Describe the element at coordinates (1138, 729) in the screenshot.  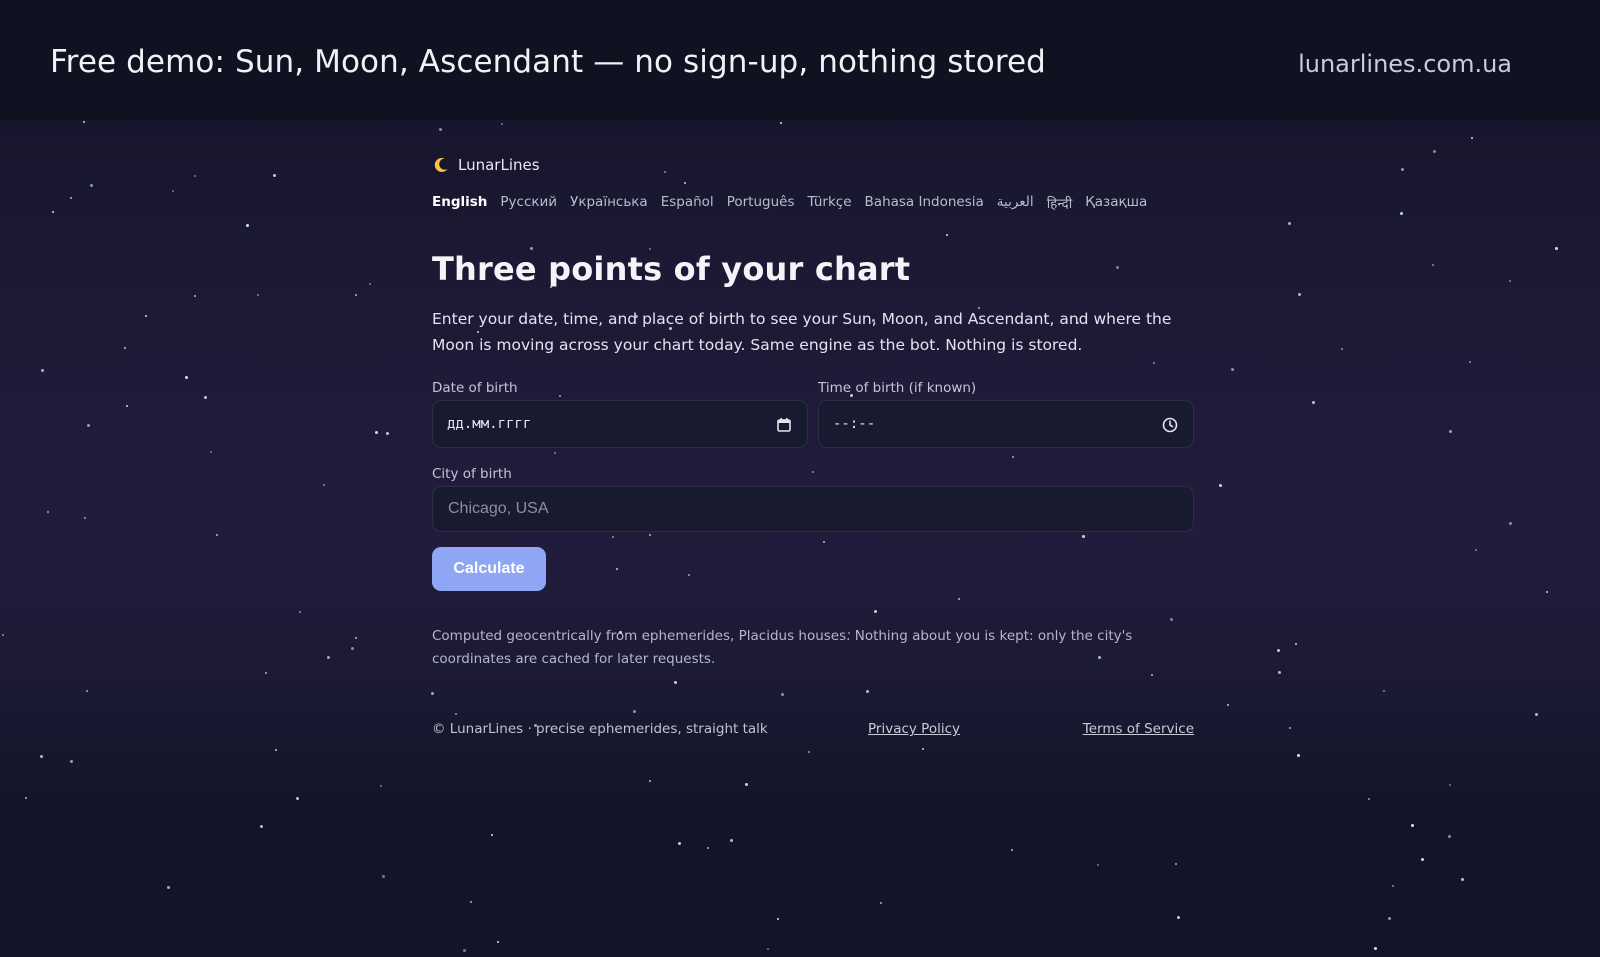
I see `terms-of-service-link: Terms of Service` at that location.